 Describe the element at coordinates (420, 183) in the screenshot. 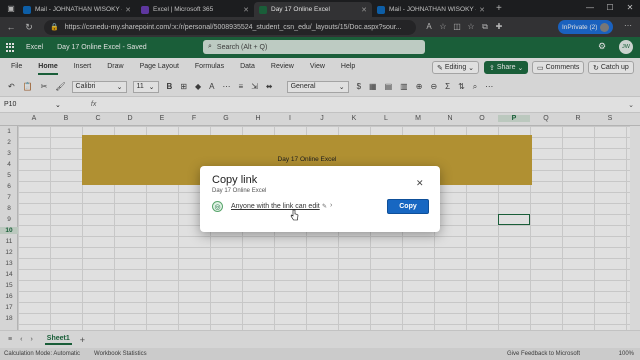

I see `close-icon: ✕` at that location.